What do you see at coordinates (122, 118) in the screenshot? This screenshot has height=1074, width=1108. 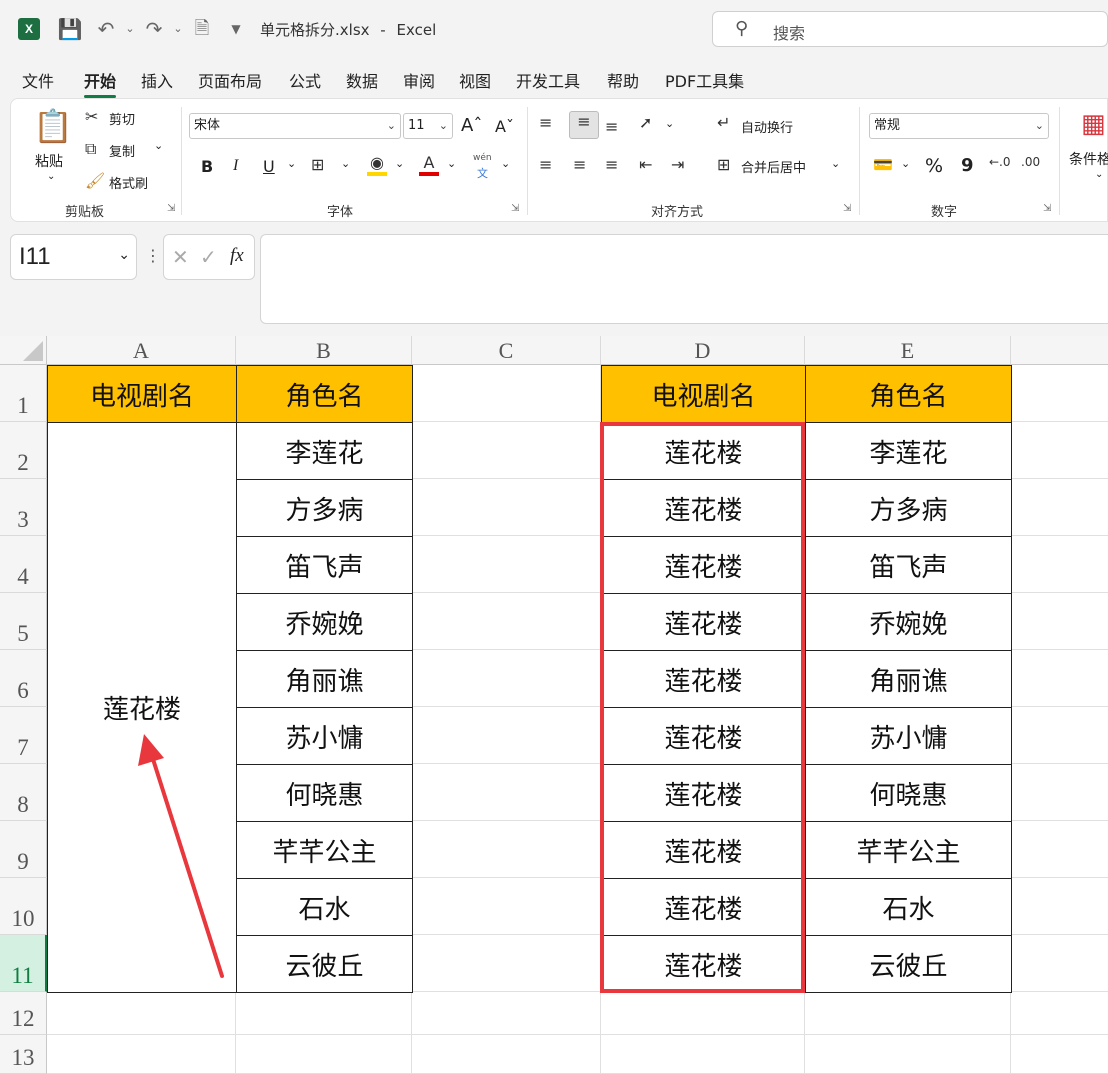 I see `cut-button: 剪切` at bounding box center [122, 118].